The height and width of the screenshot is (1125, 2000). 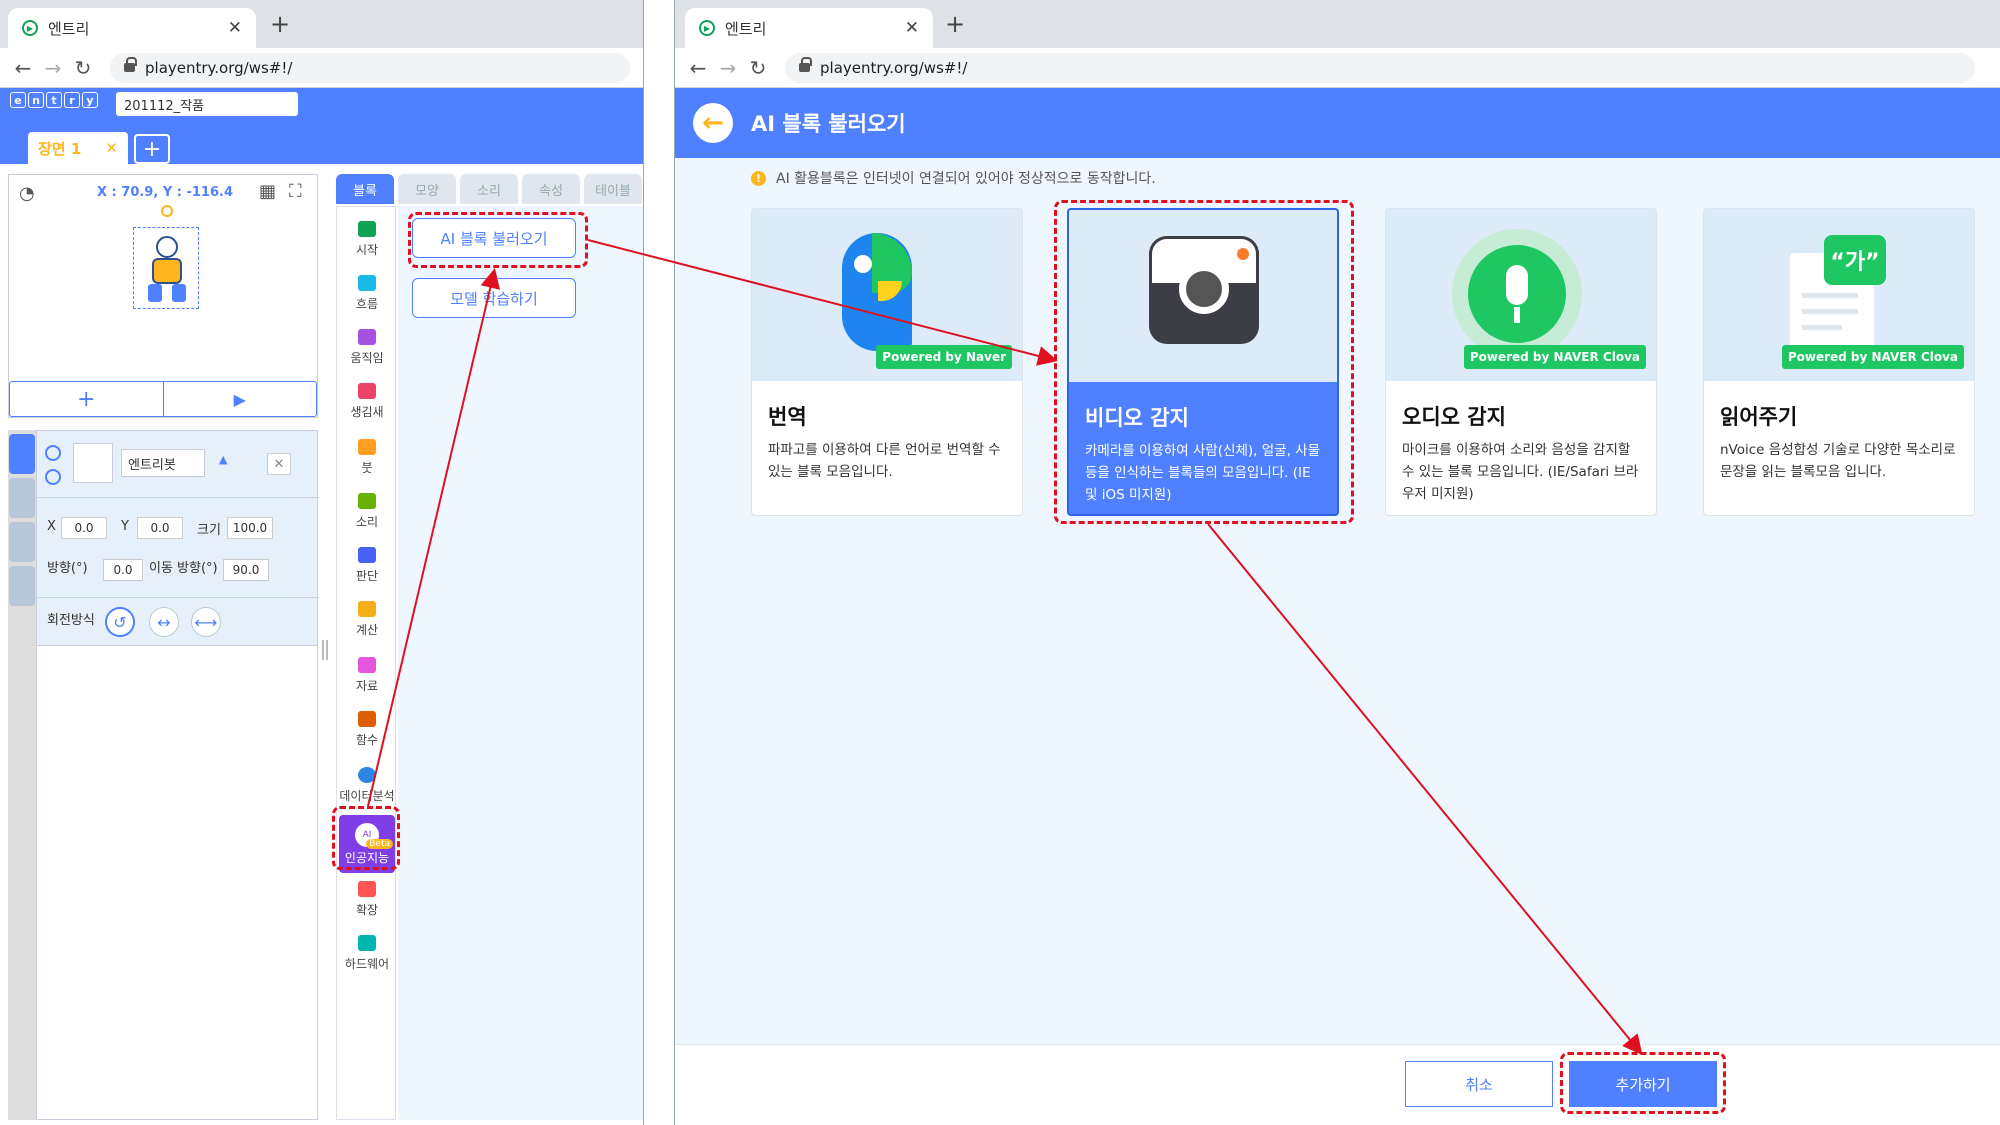 What do you see at coordinates (53, 453) in the screenshot?
I see `visibility-eye-icon` at bounding box center [53, 453].